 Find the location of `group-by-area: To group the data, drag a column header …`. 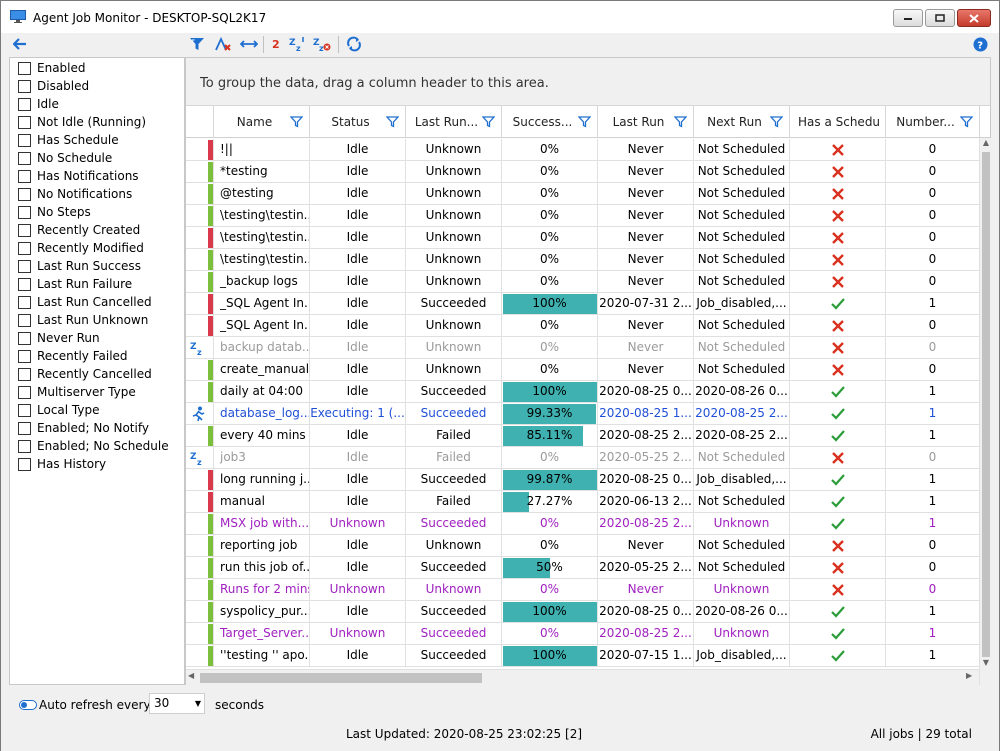

group-by-area: To group the data, drag a column header … is located at coordinates (588, 82).